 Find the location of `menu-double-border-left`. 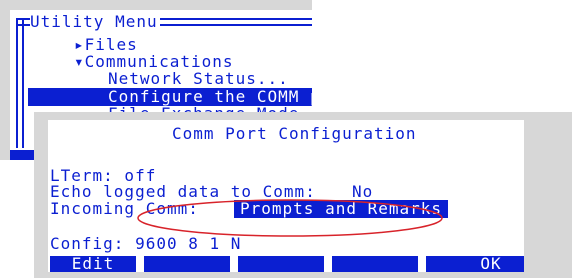

menu-double-border-left is located at coordinates (20, 83).